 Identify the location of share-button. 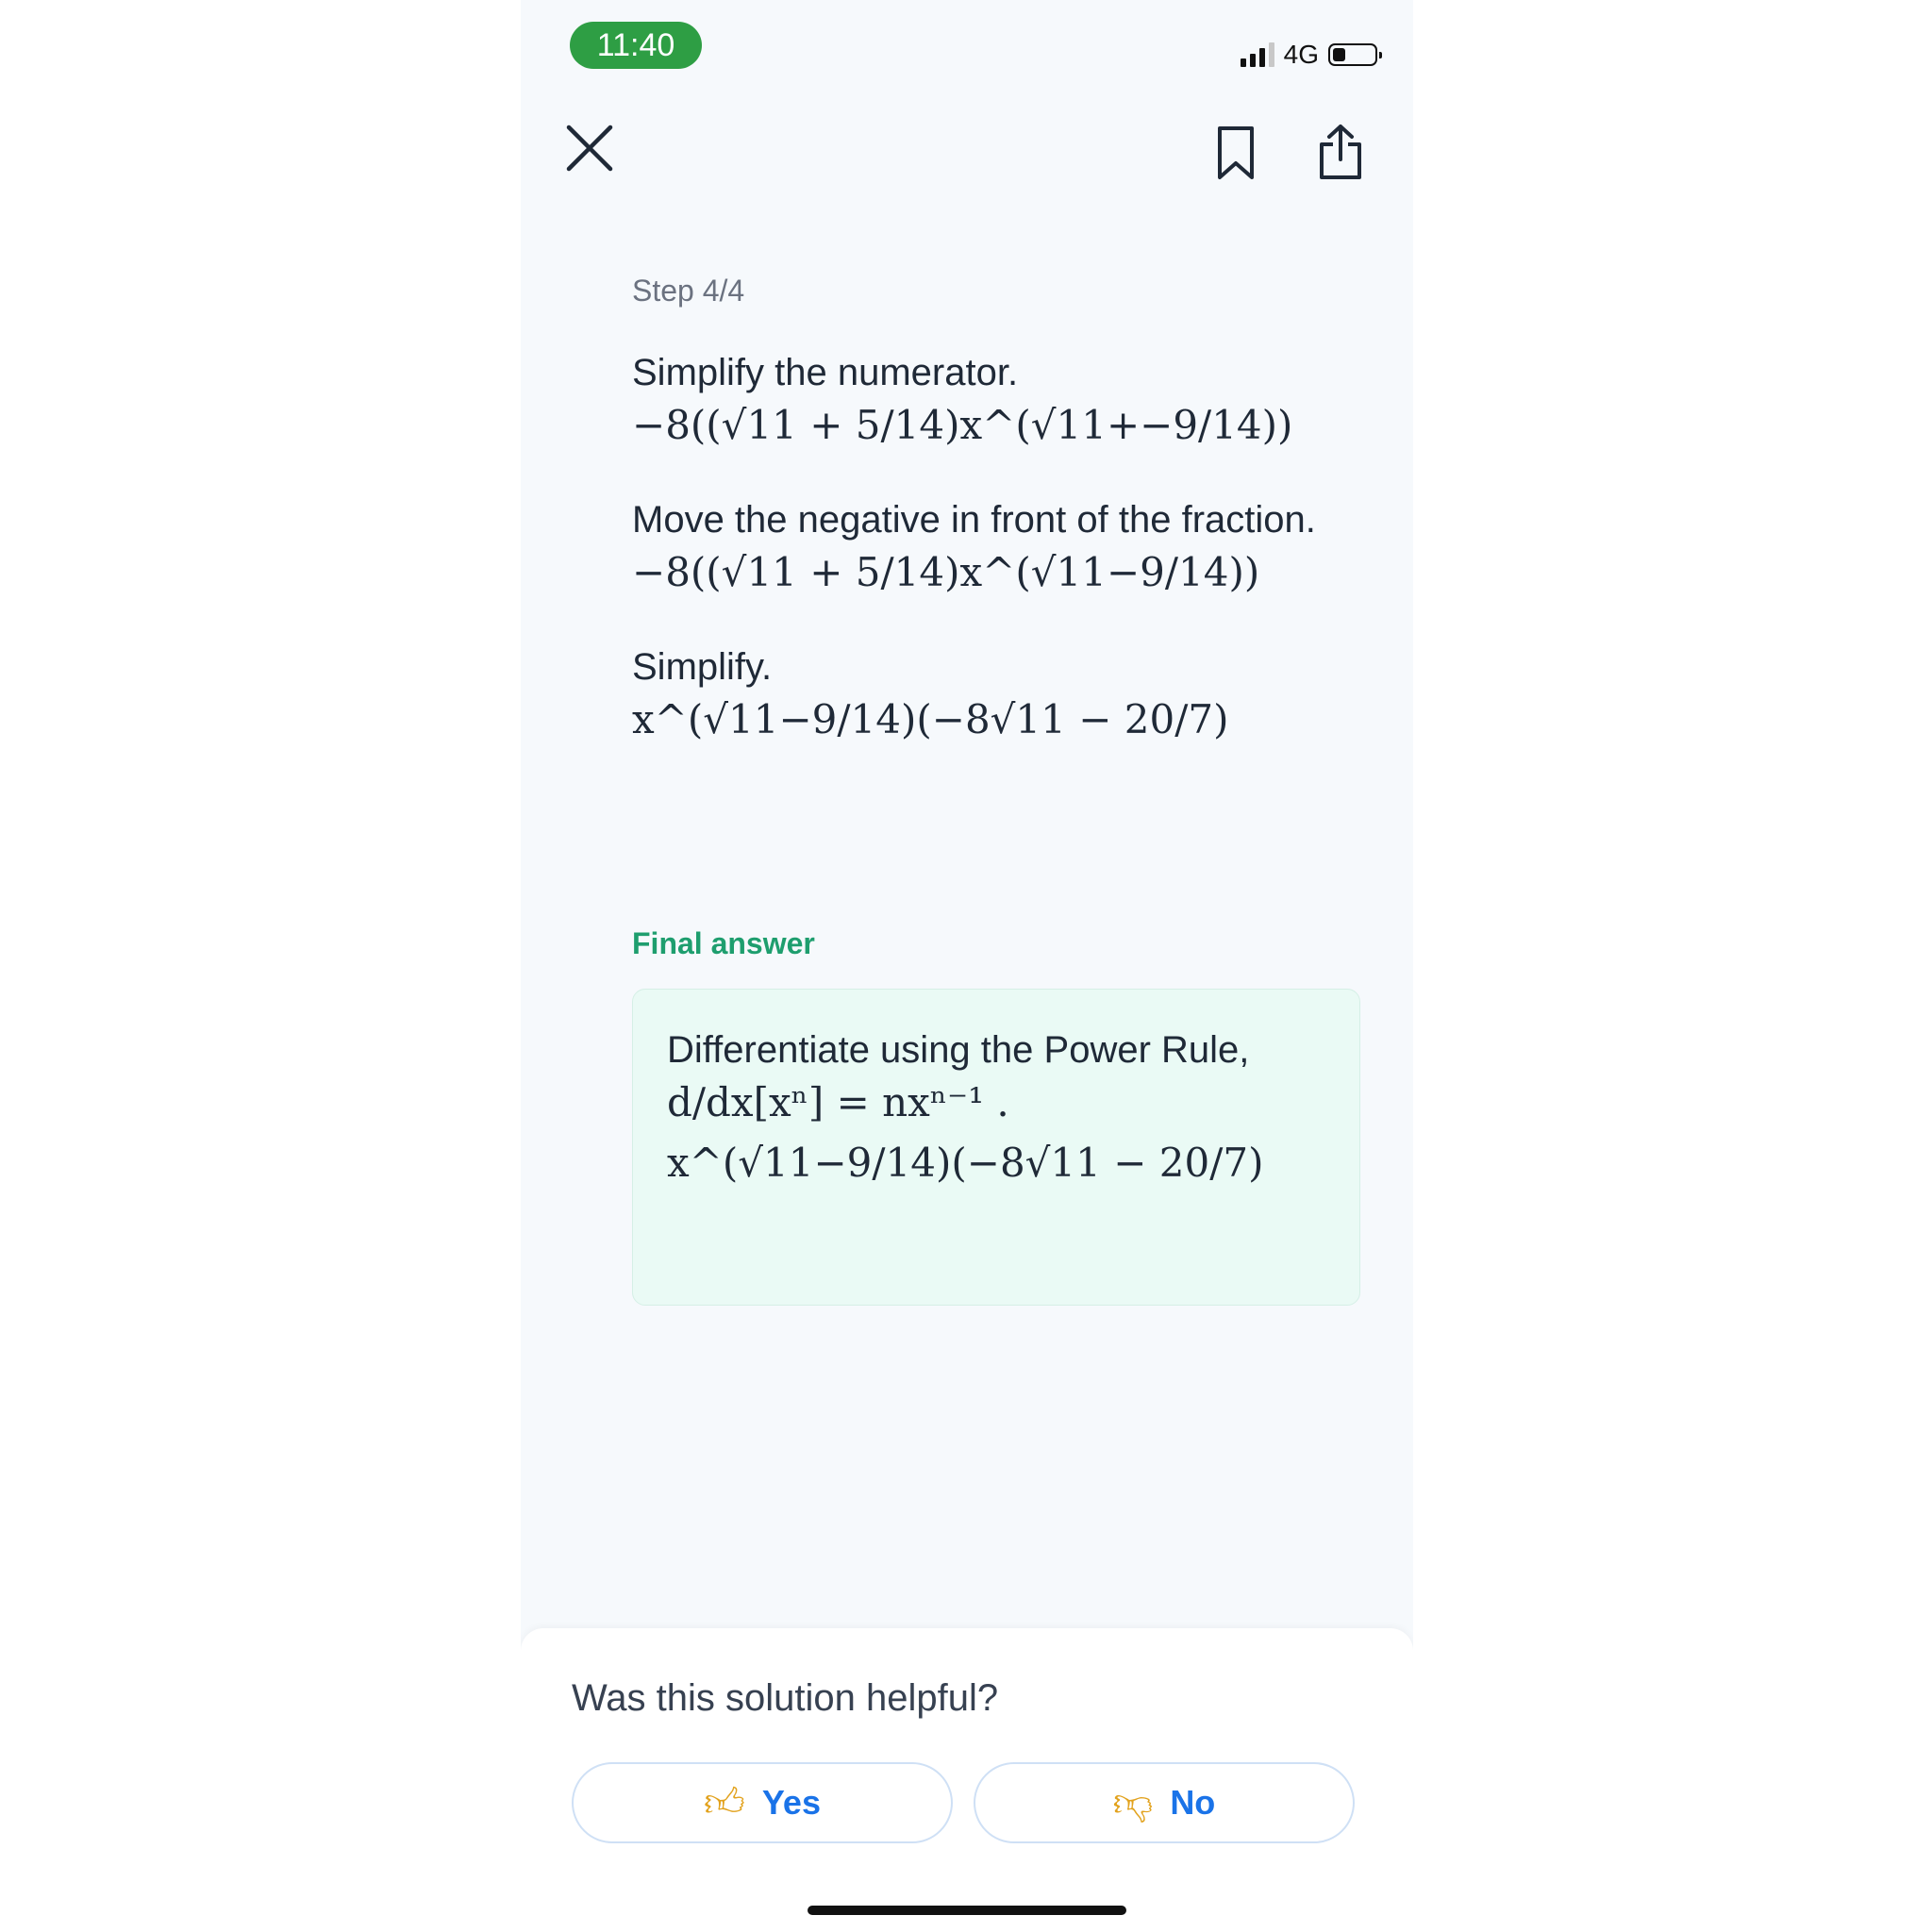
(1341, 152).